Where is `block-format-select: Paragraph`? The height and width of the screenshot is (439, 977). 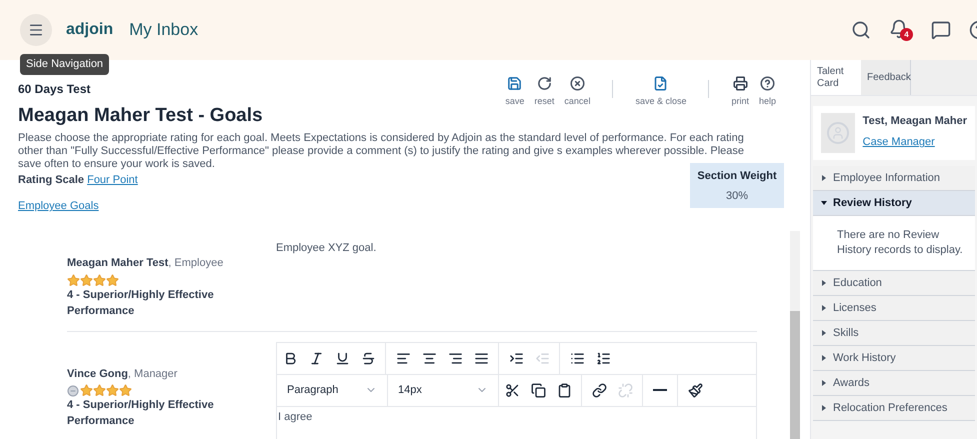
block-format-select: Paragraph is located at coordinates (332, 390).